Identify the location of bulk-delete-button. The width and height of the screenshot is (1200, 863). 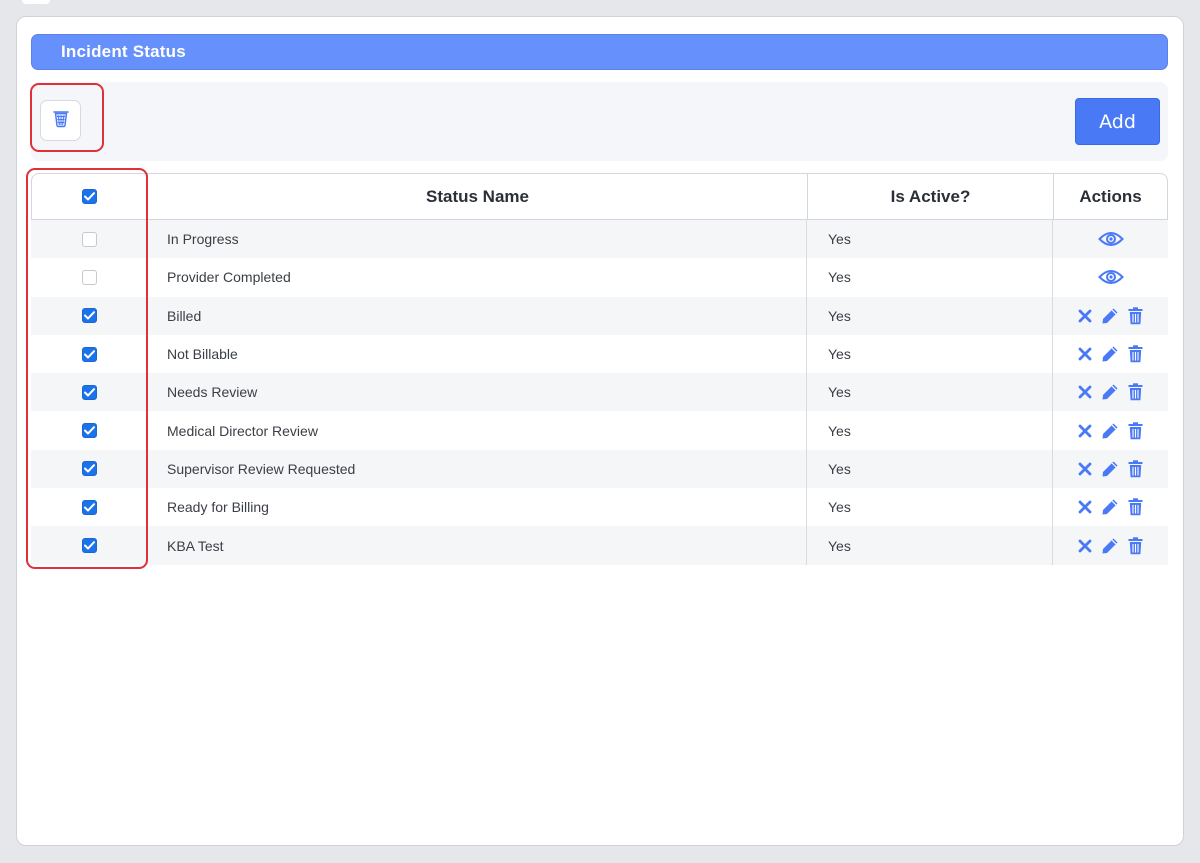
(60, 120).